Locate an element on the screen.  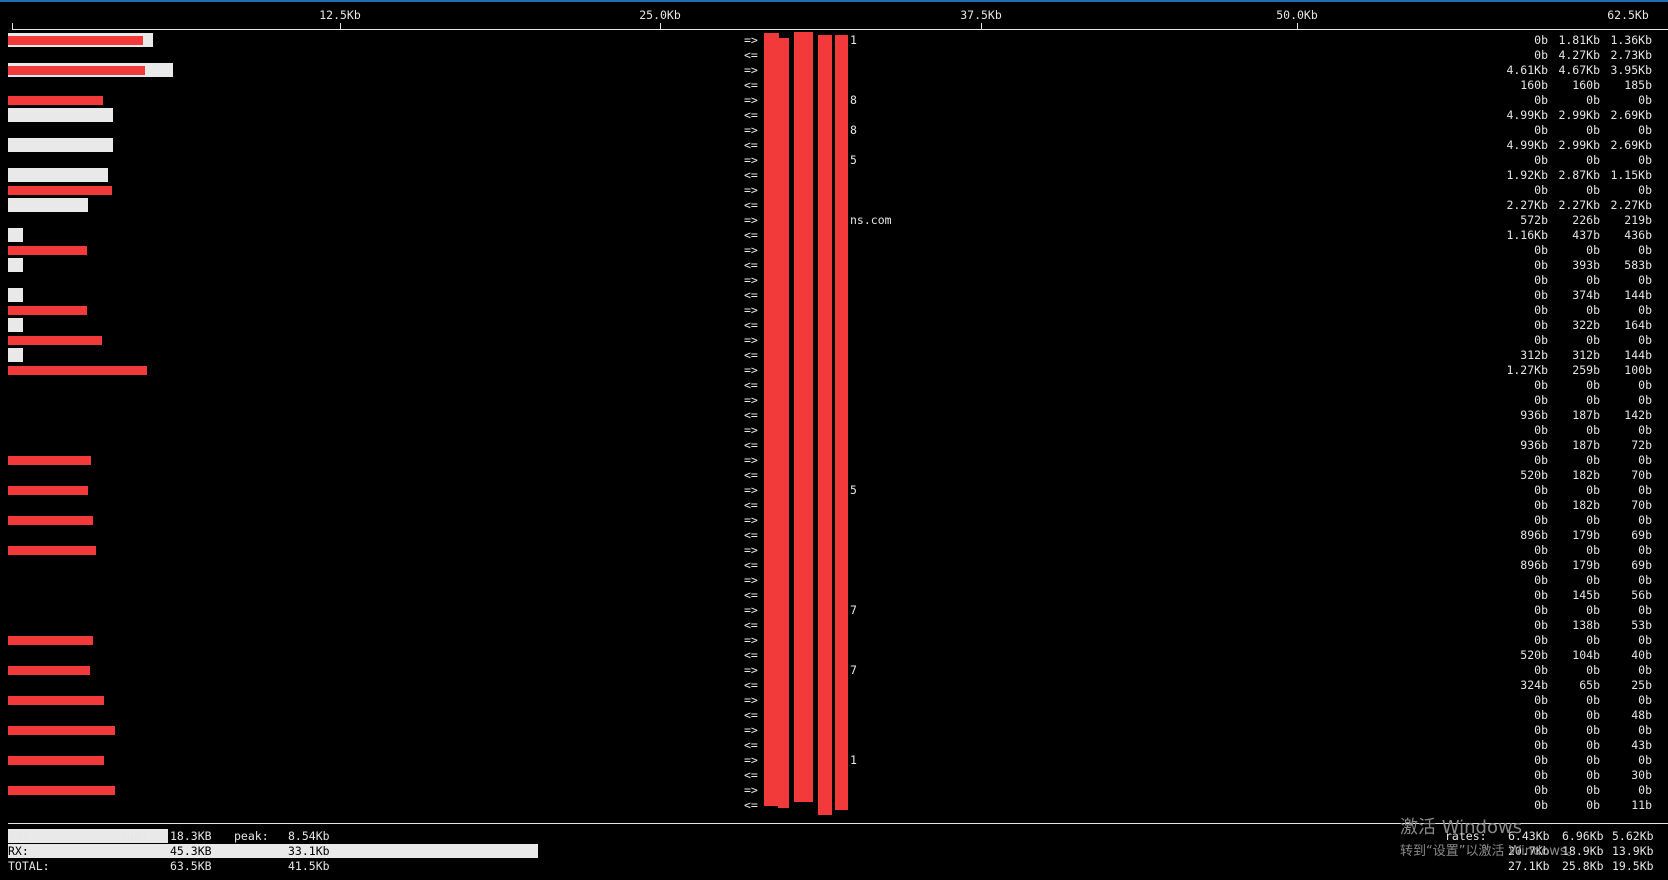
rx-cum: 45.3KB is located at coordinates (191, 851).